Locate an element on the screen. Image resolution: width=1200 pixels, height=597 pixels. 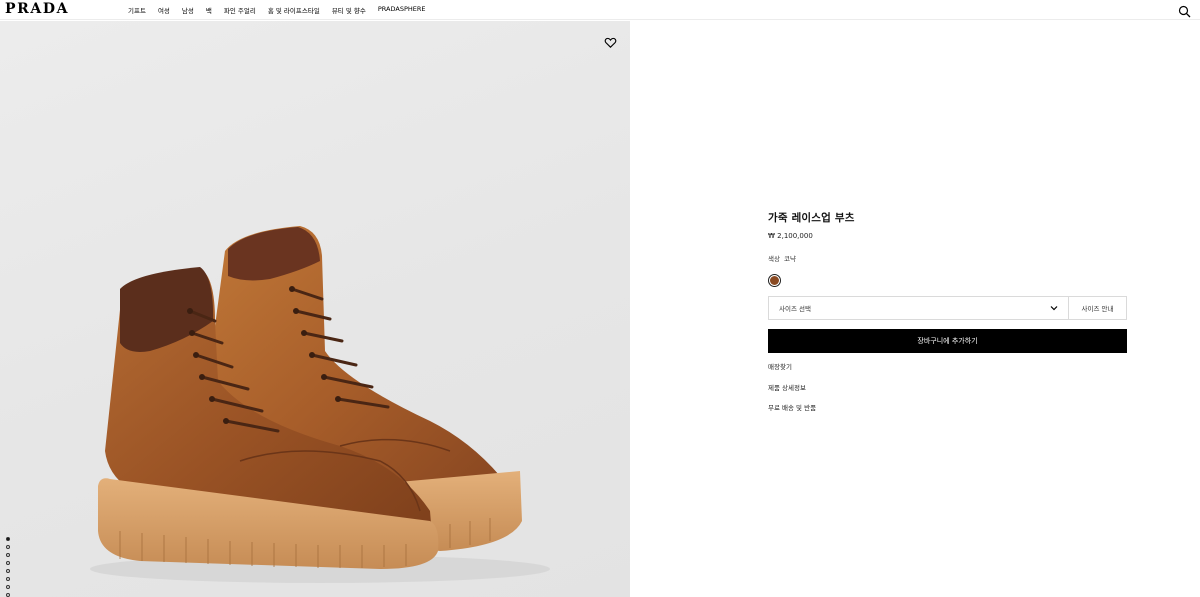
wishlist-button is located at coordinates (610, 41).